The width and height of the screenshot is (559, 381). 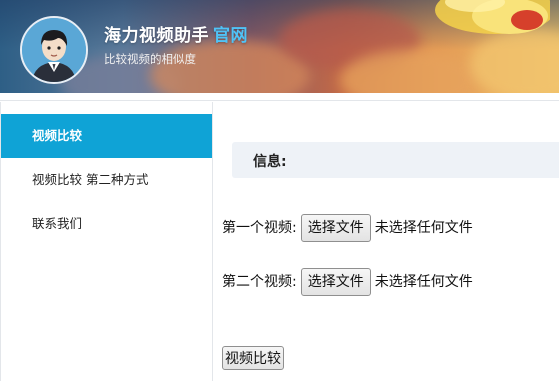 I want to click on sidebar-item-contact-us: 联系我们, so click(x=106, y=224).